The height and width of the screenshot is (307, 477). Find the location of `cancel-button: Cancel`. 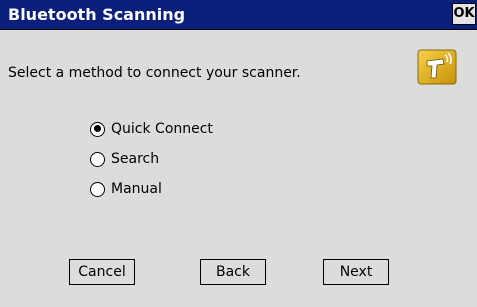

cancel-button: Cancel is located at coordinates (102, 272).